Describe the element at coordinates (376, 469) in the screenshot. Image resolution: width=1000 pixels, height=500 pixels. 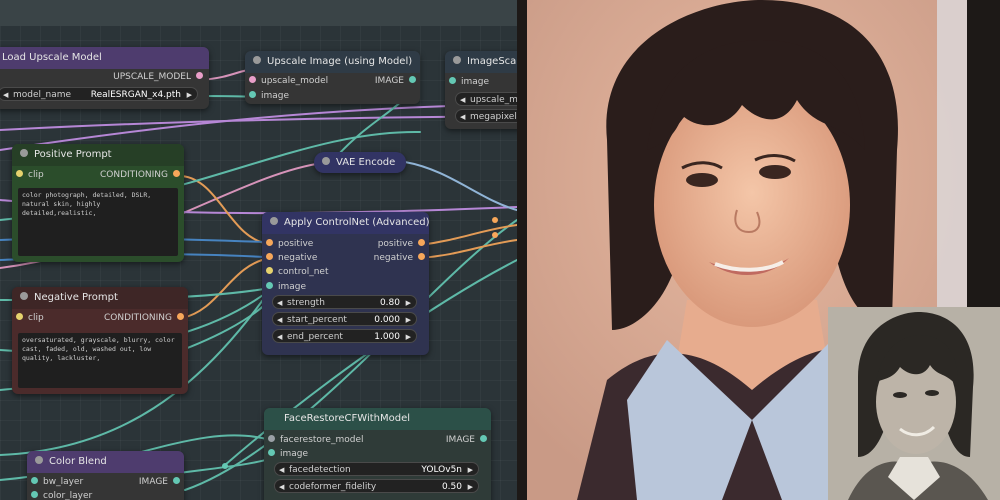
I see `facedetection-combo: ◀ facedetection YOLOv5n ▶` at that location.